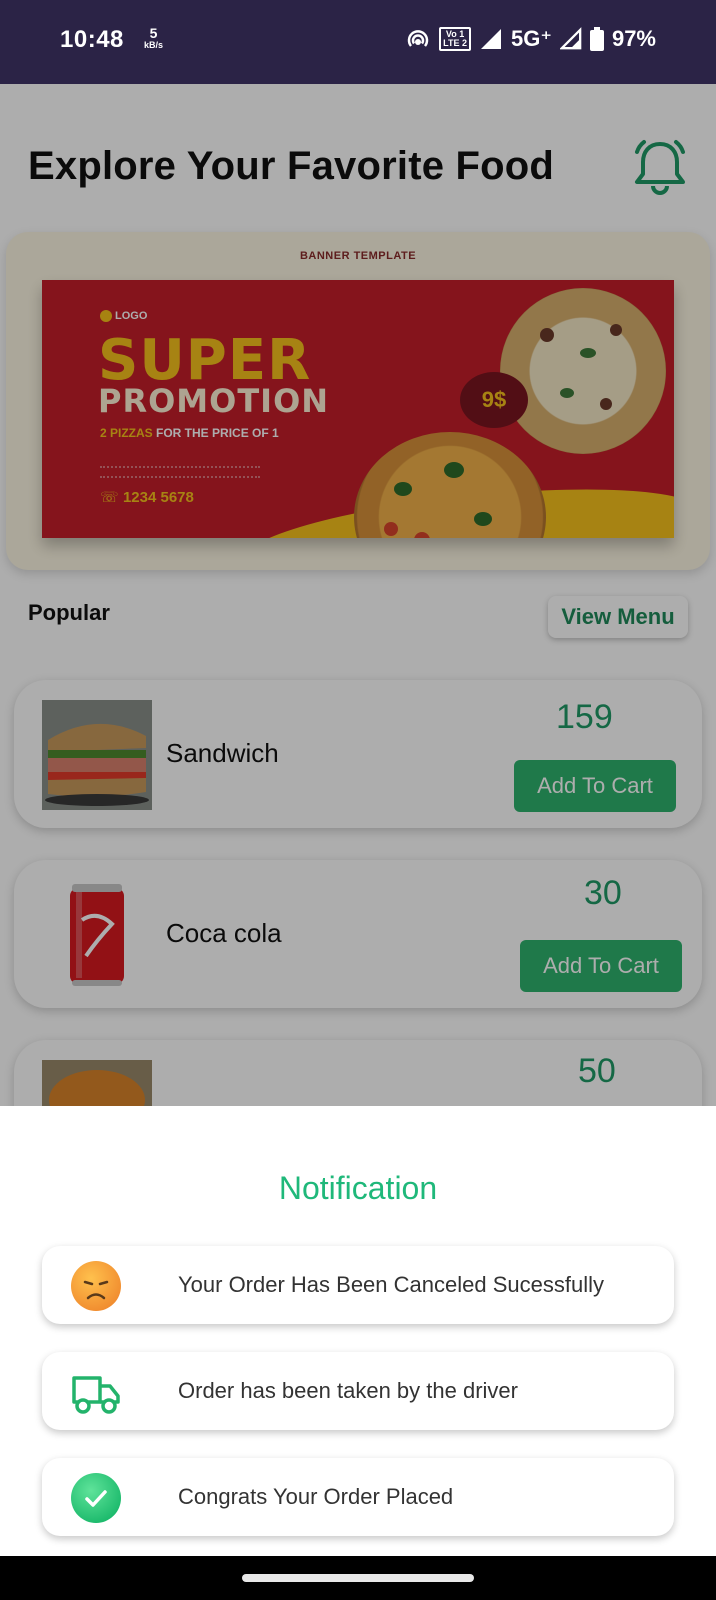 This screenshot has width=716, height=1600. I want to click on home-gesture-handle, so click(358, 1578).